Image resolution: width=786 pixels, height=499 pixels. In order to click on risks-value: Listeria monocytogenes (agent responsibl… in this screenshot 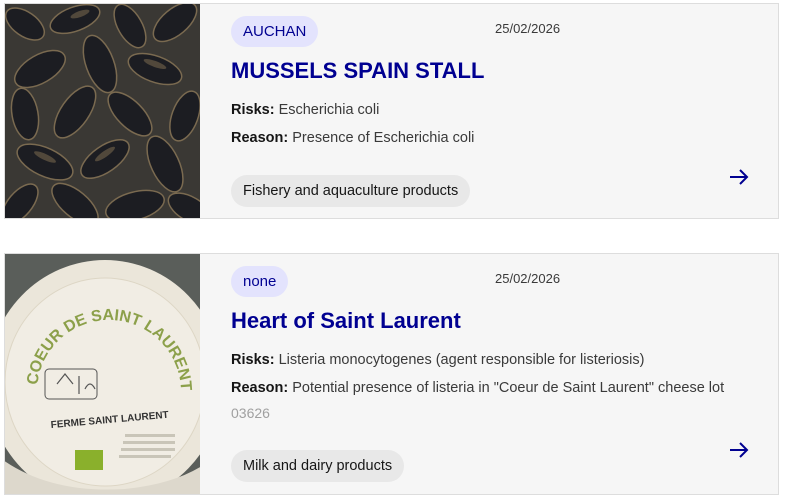, I will do `click(461, 360)`.